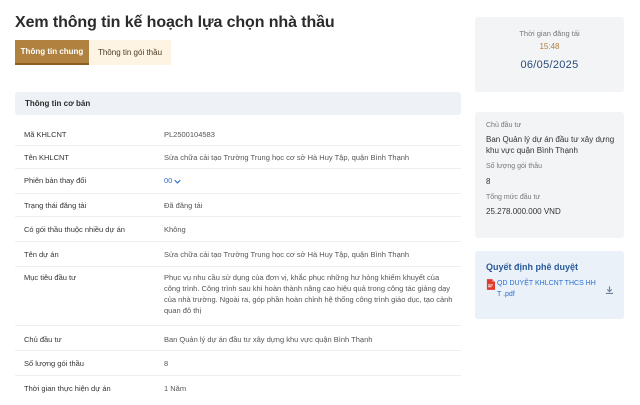  Describe the element at coordinates (238, 205) in the screenshot. I see `table-row: Trạng thái đăng tải Đã đăng tải` at that location.